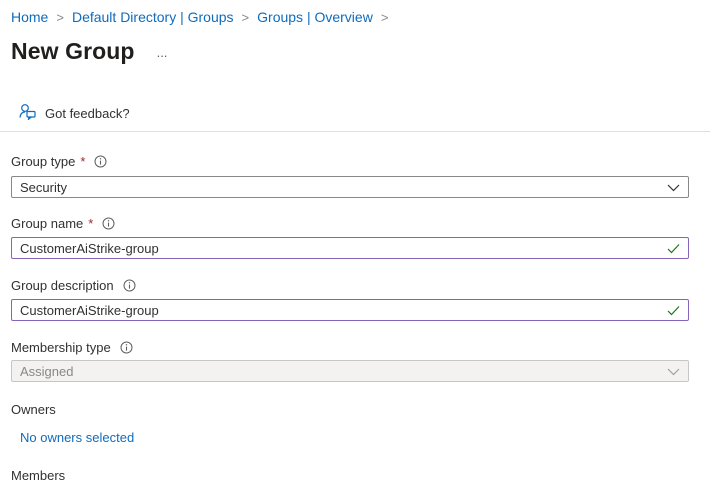 Image resolution: width=710 pixels, height=497 pixels. Describe the element at coordinates (38, 475) in the screenshot. I see `members-label: Members` at that location.